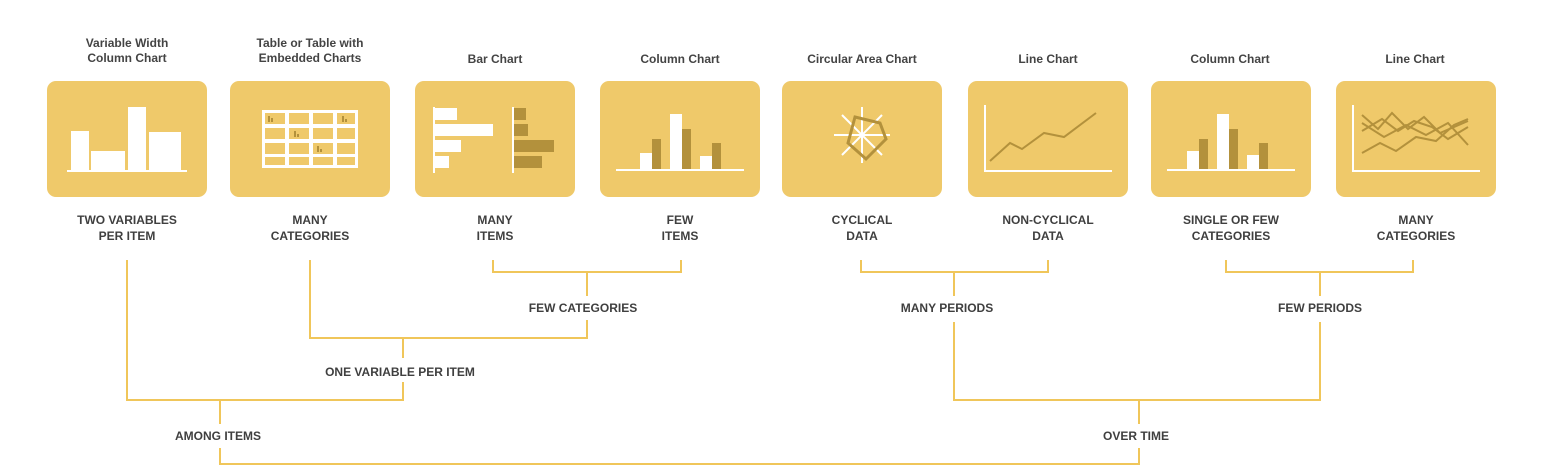 The height and width of the screenshot is (469, 1553). Describe the element at coordinates (1319, 308) in the screenshot. I see `group-few-periods: FEW PERIODS` at that location.